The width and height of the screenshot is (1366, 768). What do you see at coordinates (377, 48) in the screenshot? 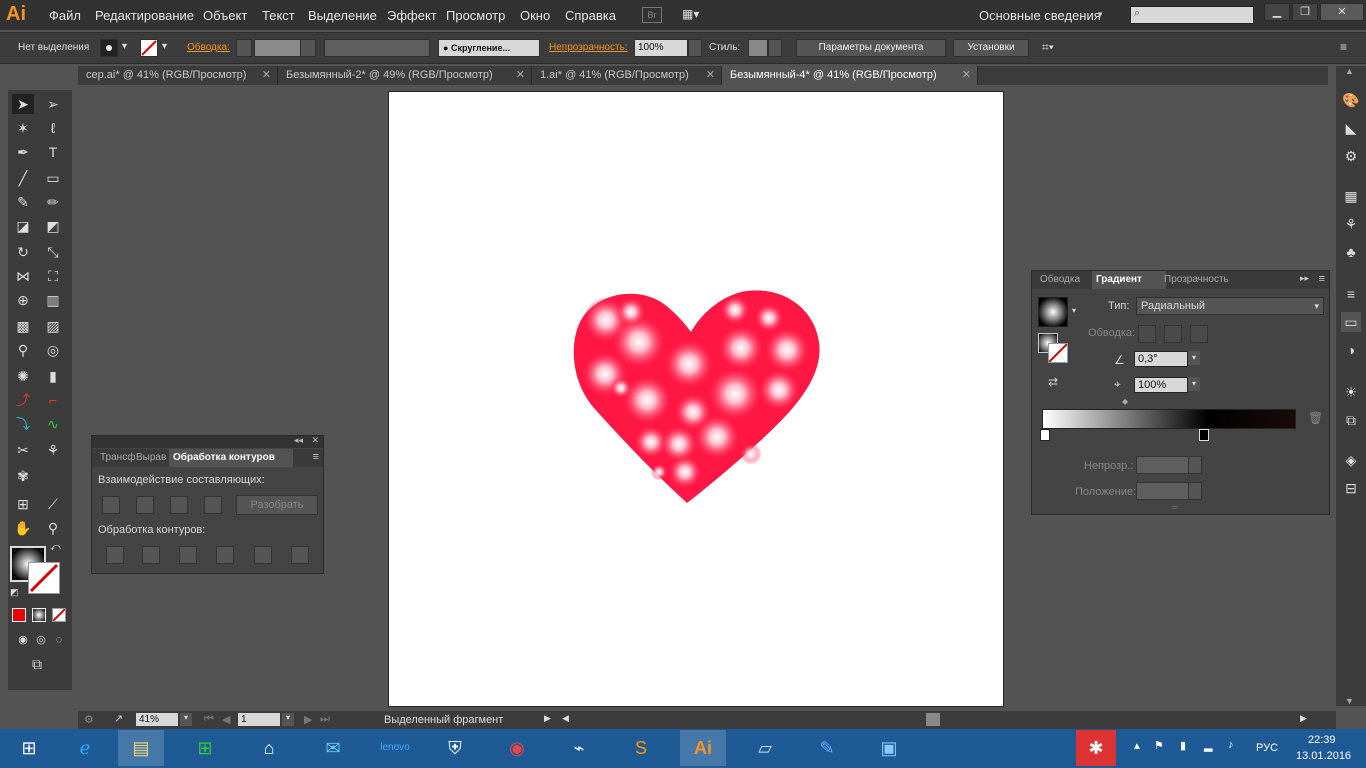
I see `variable-width-dropdown` at bounding box center [377, 48].